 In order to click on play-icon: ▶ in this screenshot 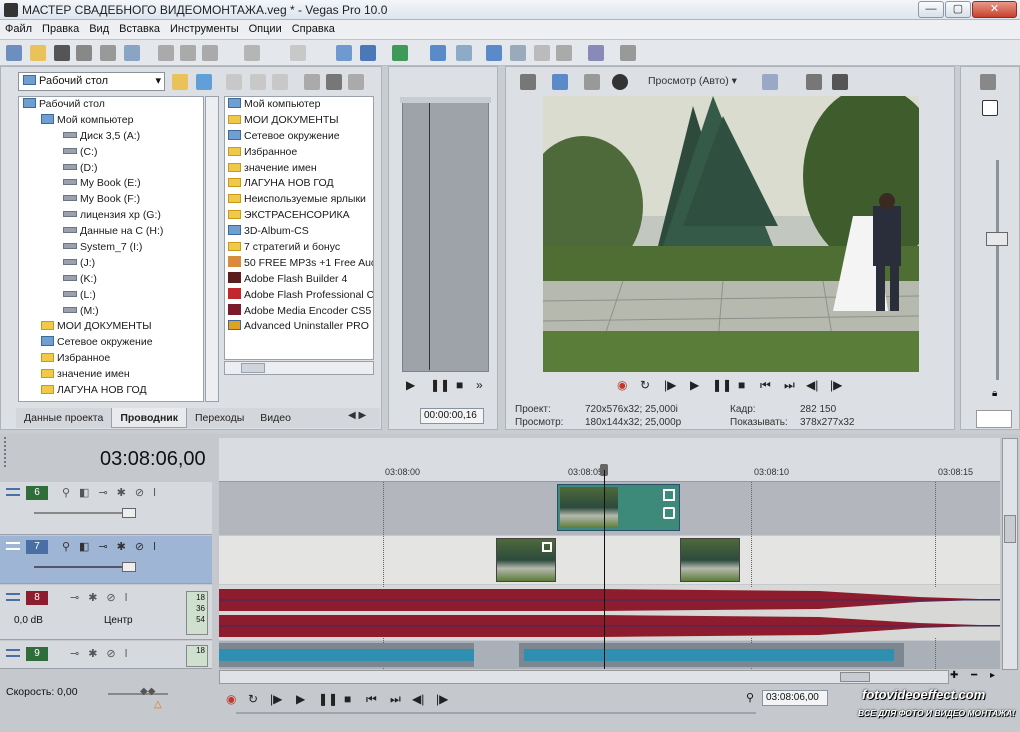, I will do `click(300, 699)`.